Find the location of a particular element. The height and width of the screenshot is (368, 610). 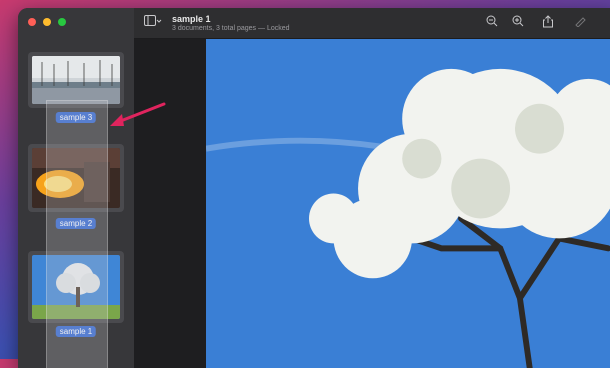

share-icon is located at coordinates (548, 23).